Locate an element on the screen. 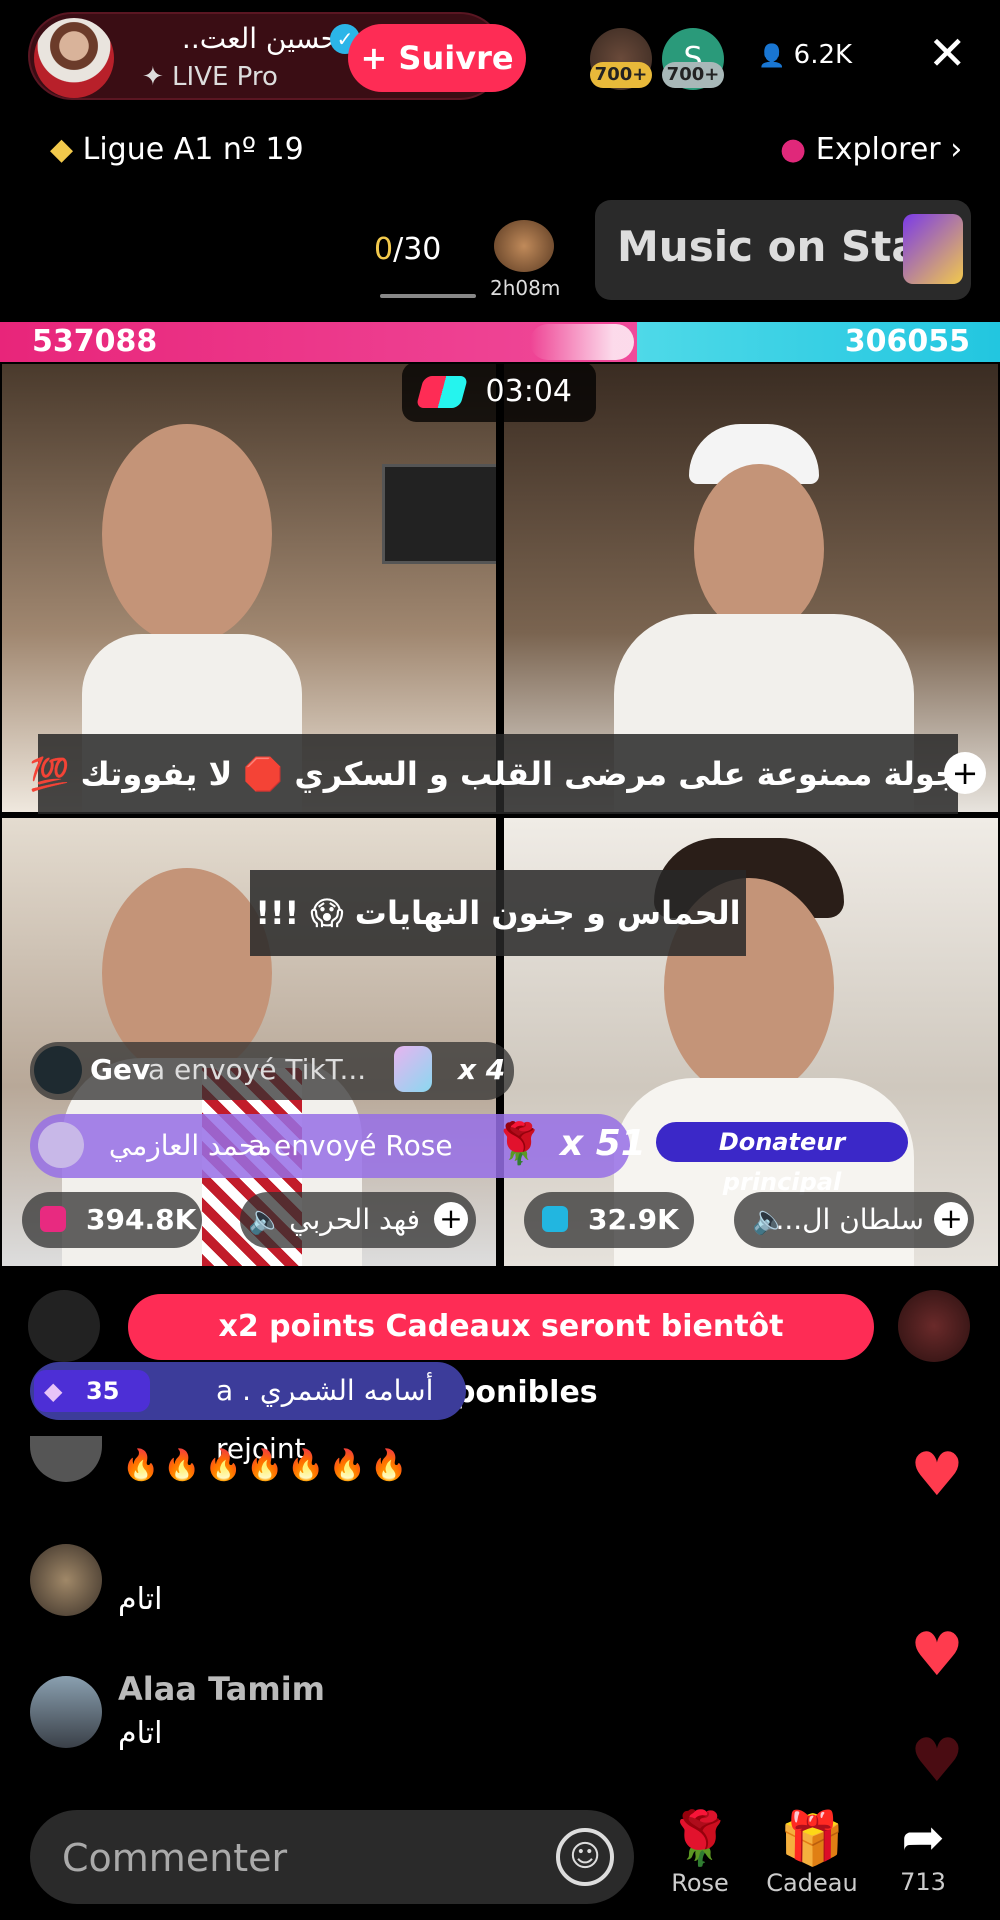 The image size is (1000, 1920). add-guest-button: + is located at coordinates (965, 773).